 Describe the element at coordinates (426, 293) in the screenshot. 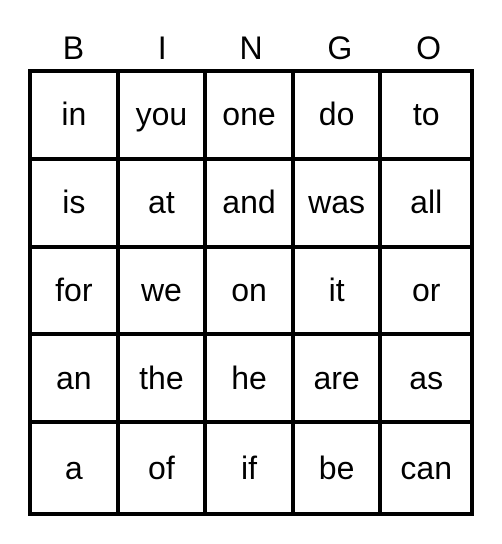

I see `bingo-cell: or` at that location.